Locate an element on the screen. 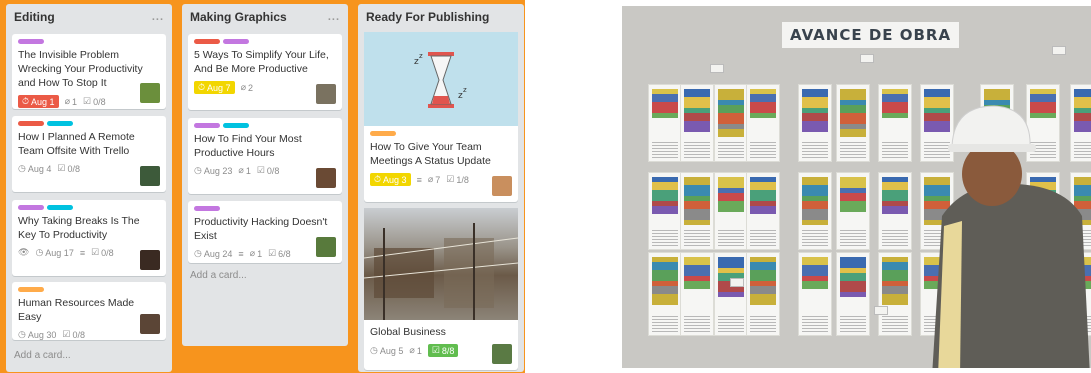 The image size is (1091, 373). checklist-badge: ☑ 1/8 is located at coordinates (457, 179).